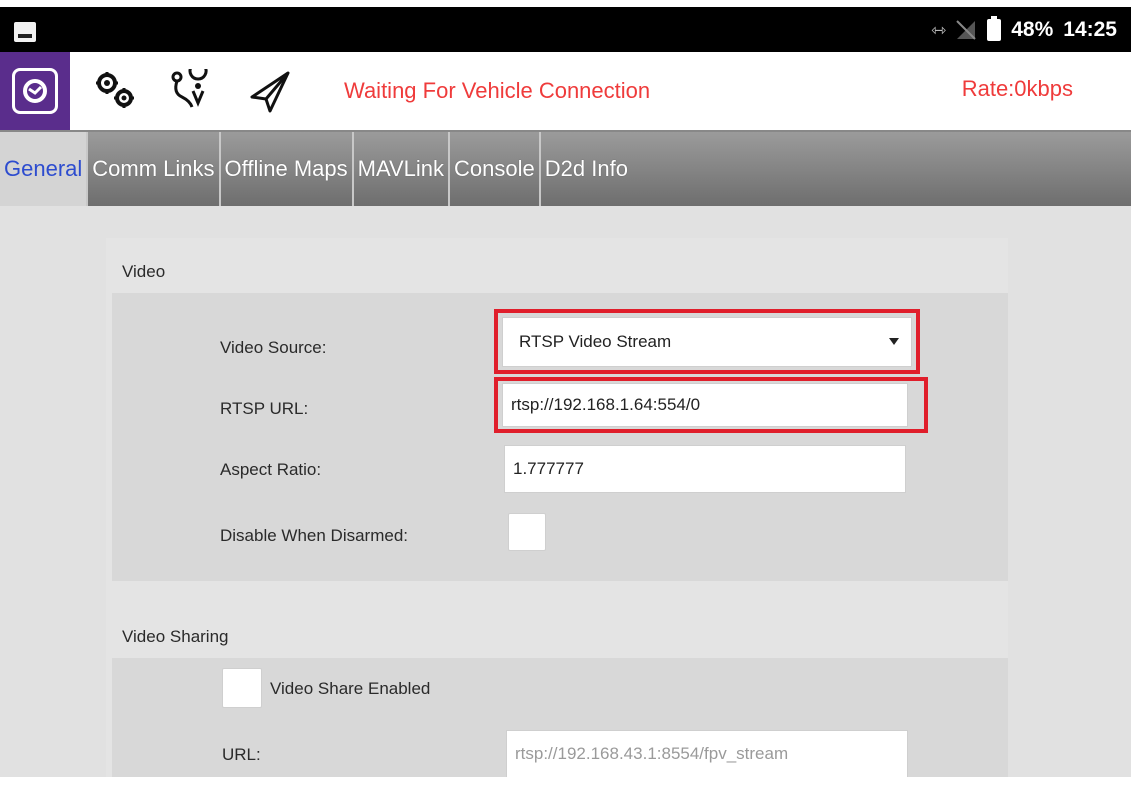 The image size is (1131, 799). What do you see at coordinates (314, 535) in the screenshot?
I see `disable-when-disarmed-label: Disable When Disarmed:` at bounding box center [314, 535].